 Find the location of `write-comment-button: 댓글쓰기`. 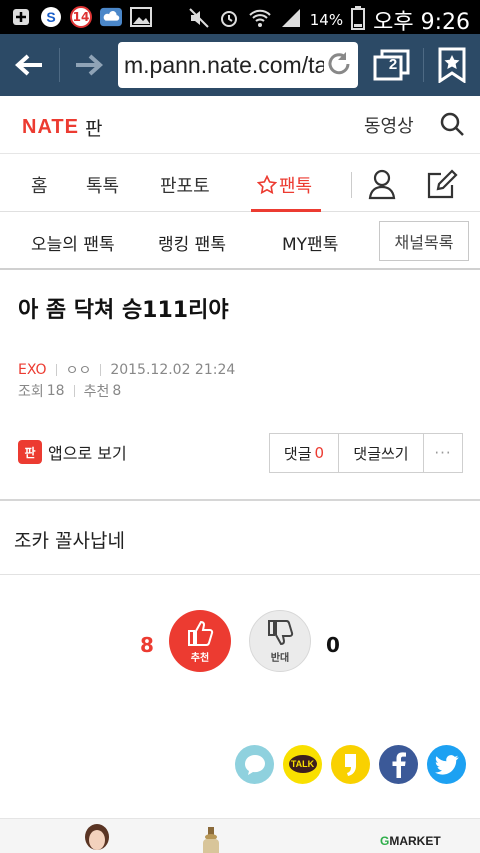

write-comment-button: 댓글쓰기 is located at coordinates (381, 453).